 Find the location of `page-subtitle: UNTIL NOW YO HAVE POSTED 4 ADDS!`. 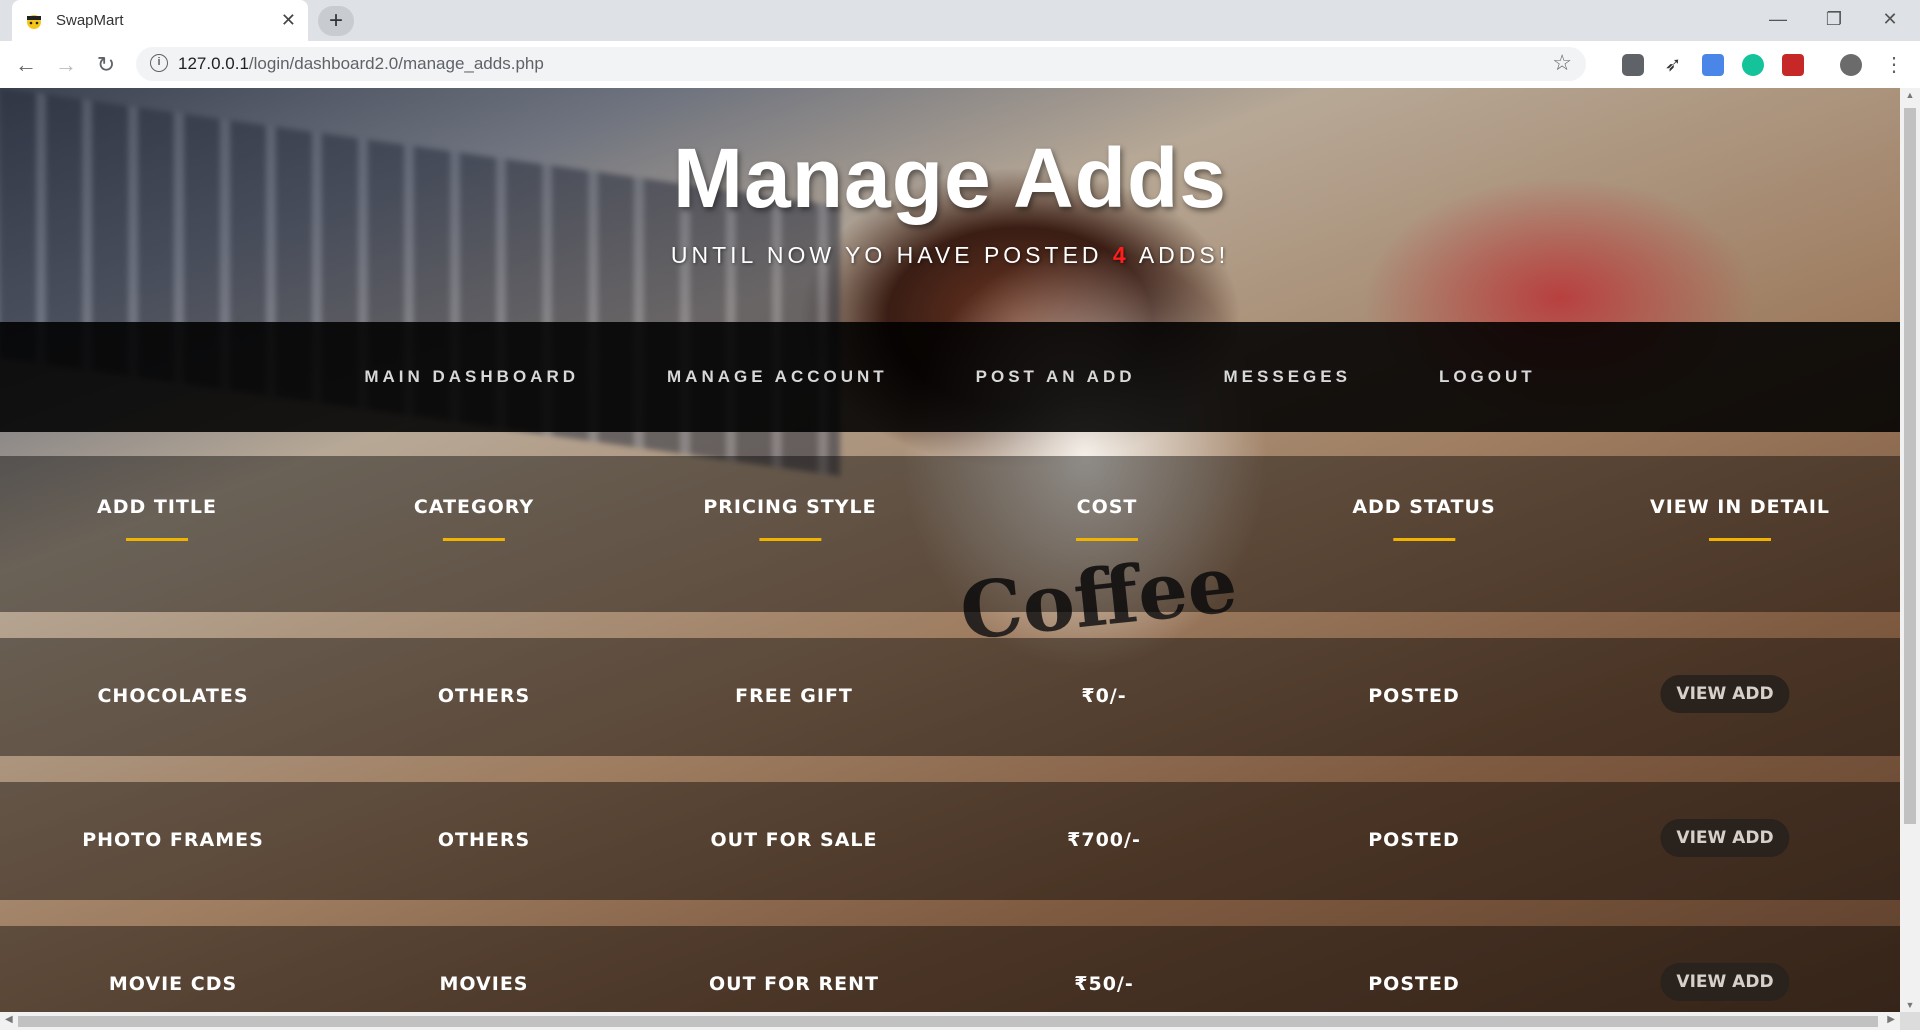

page-subtitle: UNTIL NOW YO HAVE POSTED 4 ADDS! is located at coordinates (950, 255).